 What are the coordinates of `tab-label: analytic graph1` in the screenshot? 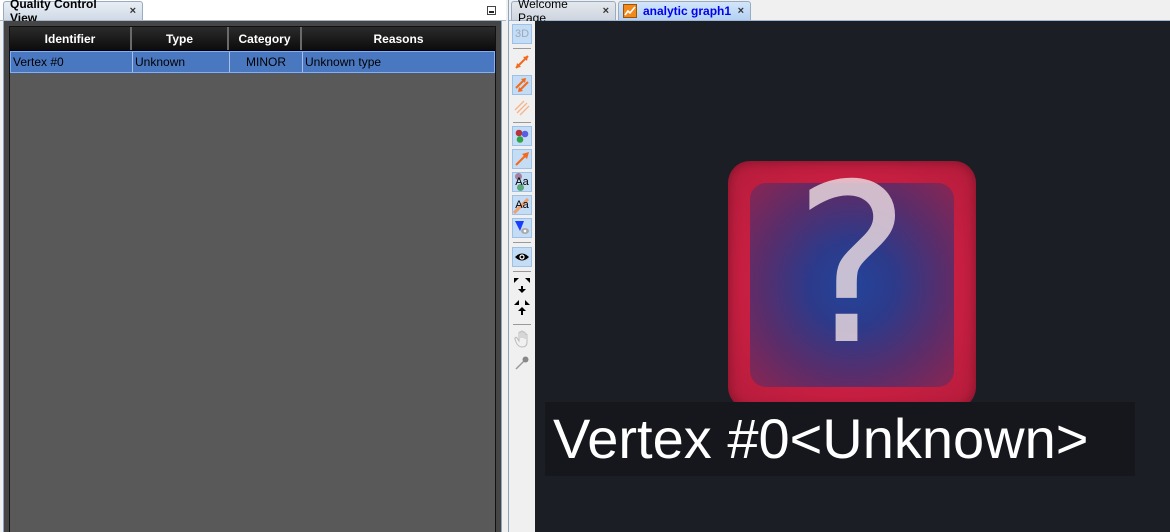 It's located at (687, 11).